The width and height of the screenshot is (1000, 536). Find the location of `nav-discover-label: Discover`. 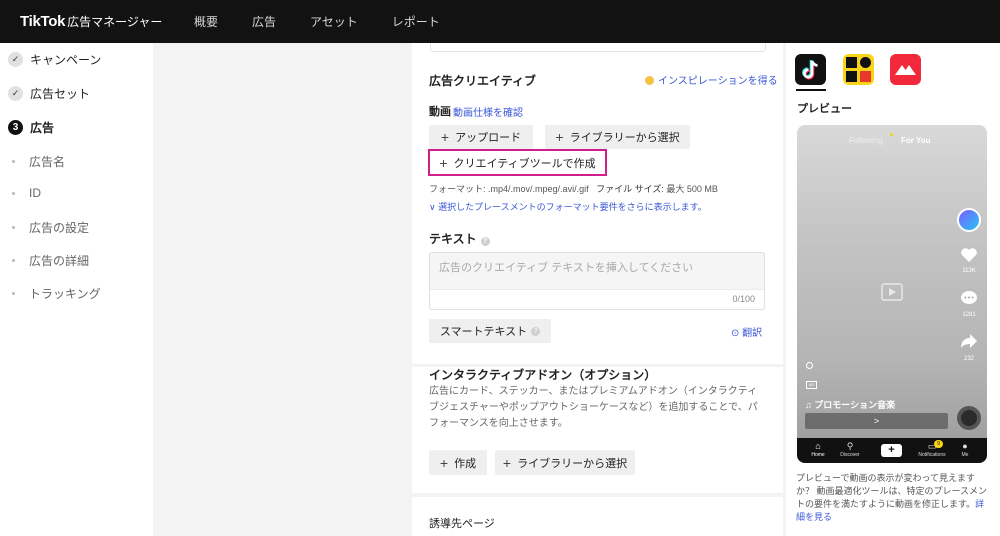

nav-discover-label: Discover is located at coordinates (850, 455).